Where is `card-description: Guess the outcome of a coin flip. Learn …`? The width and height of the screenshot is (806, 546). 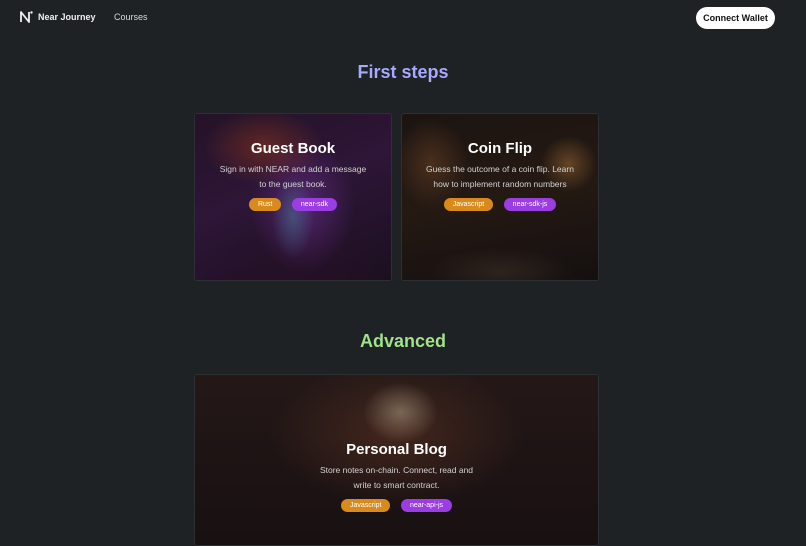
card-description: Guess the outcome of a coin flip. Learn … is located at coordinates (500, 176).